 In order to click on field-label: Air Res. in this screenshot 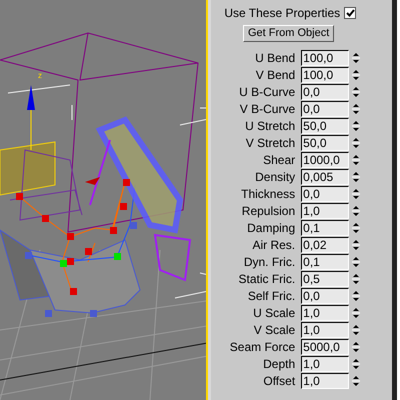, I will do `click(273, 245)`.